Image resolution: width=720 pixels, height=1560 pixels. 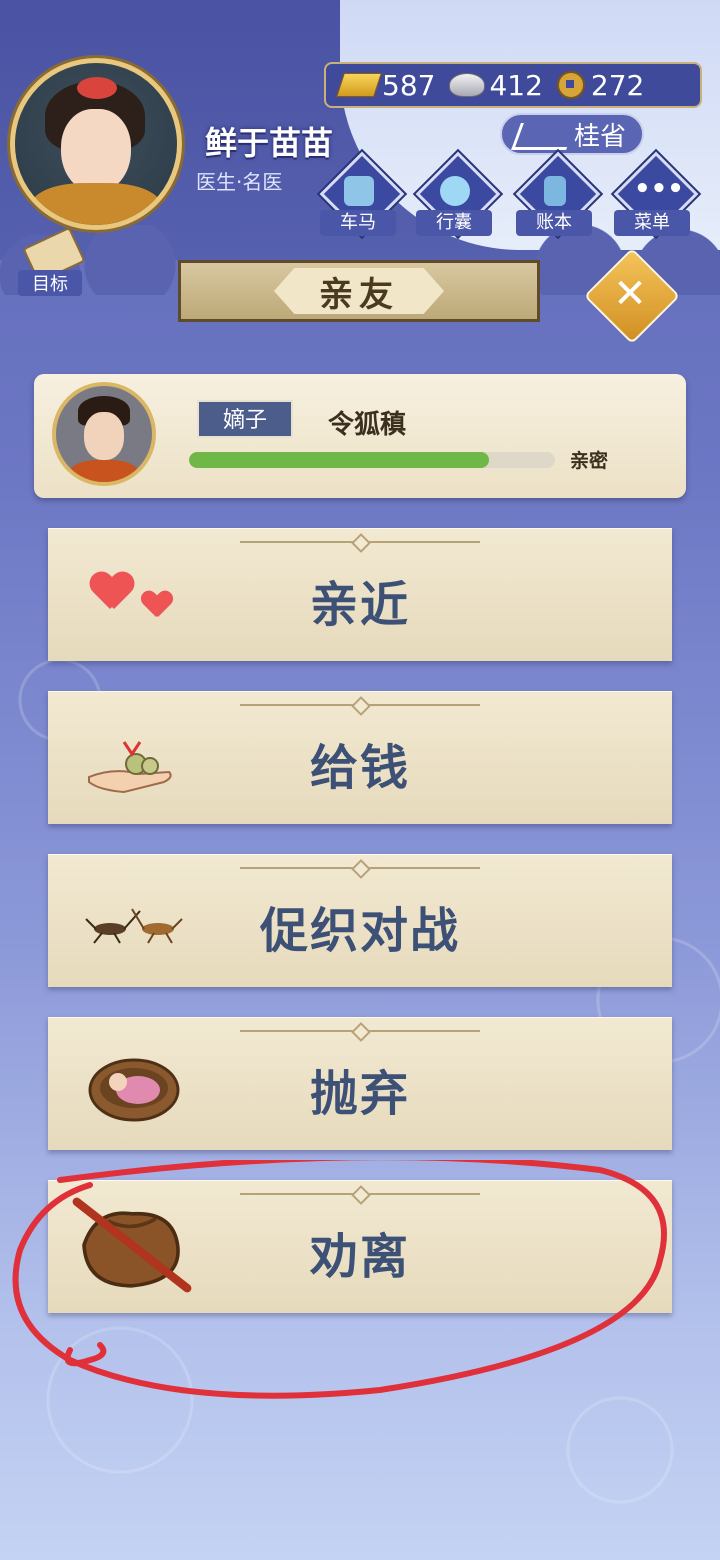 What do you see at coordinates (455, 191) in the screenshot?
I see `bundle-icon` at bounding box center [455, 191].